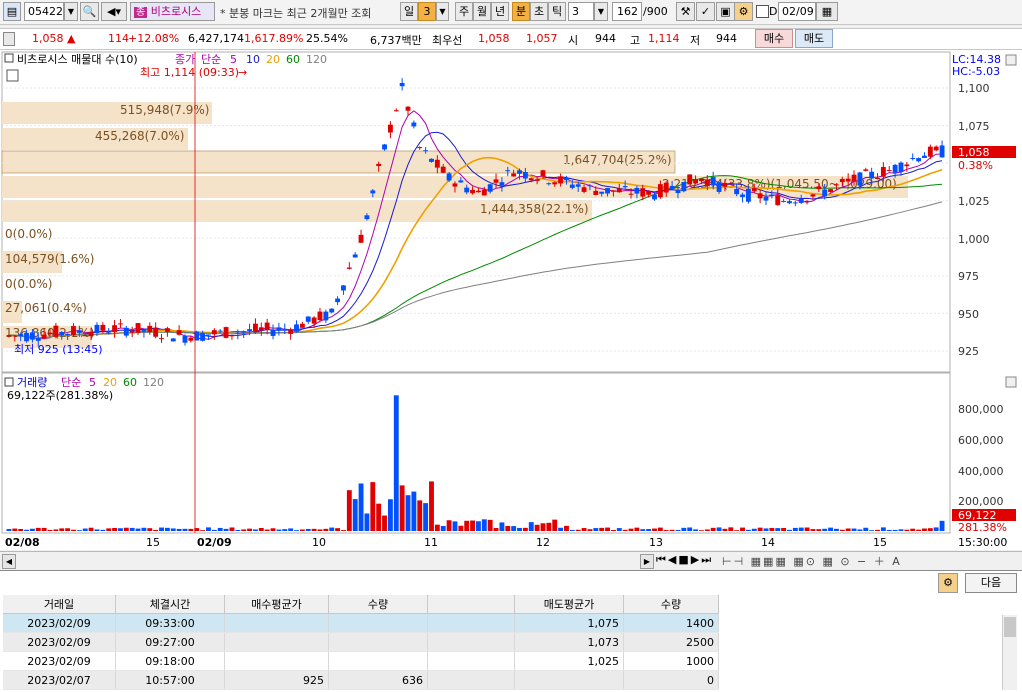 The image size is (1022, 692). Describe the element at coordinates (9, 58) in the screenshot. I see `panel-menu-icon` at that location.